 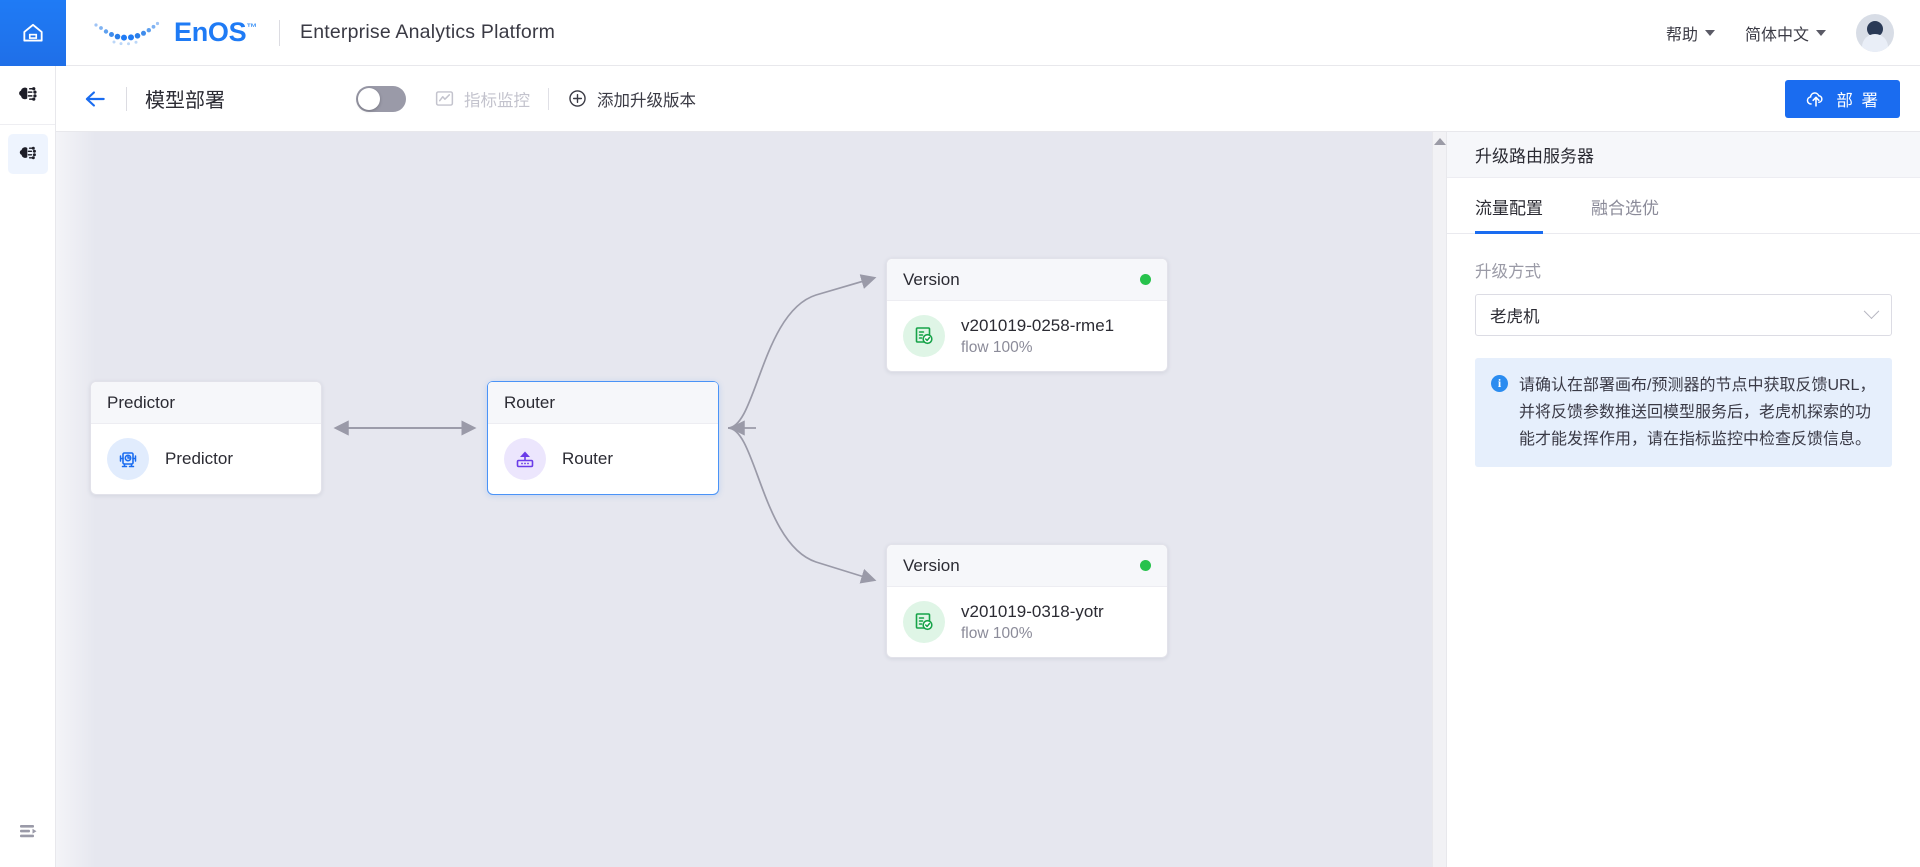 I want to click on router-glyph-icon, so click(x=525, y=459).